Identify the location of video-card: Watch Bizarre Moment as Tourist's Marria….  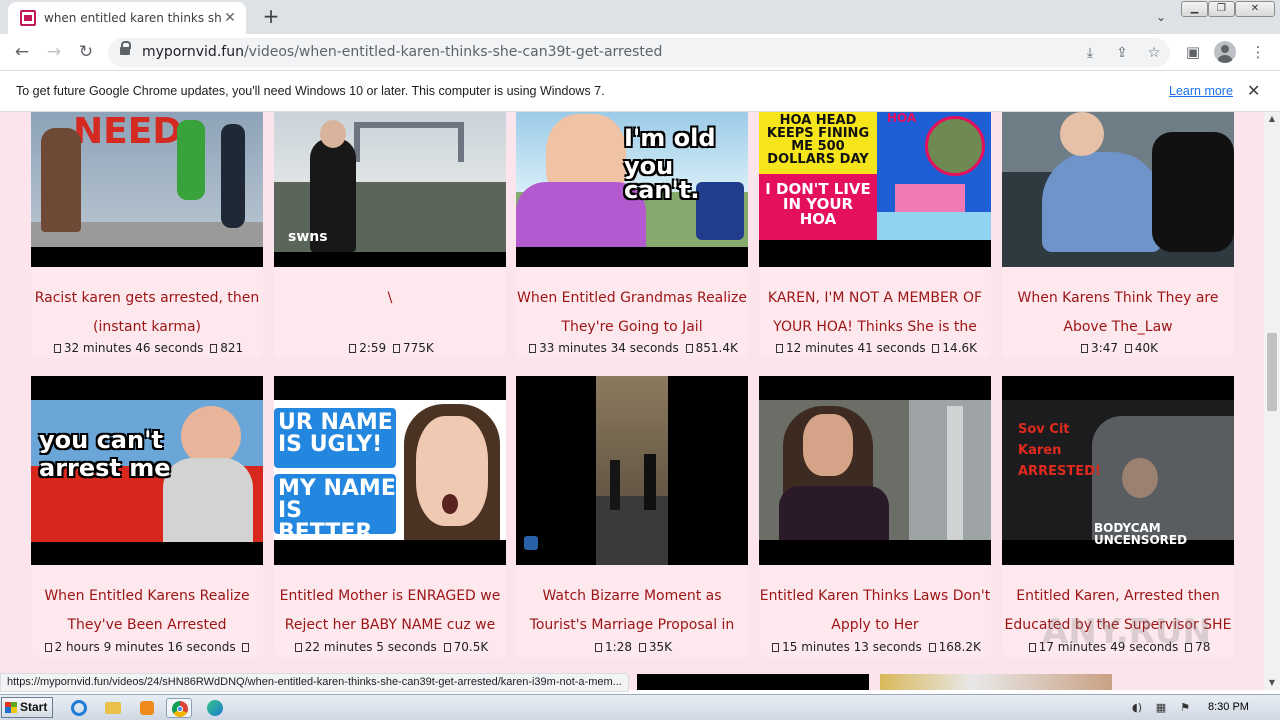
(632, 517).